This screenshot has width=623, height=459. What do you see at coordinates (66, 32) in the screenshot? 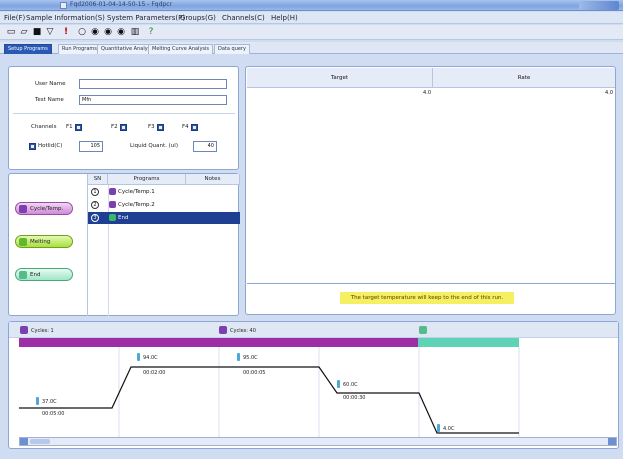
I see `run-icon: !` at bounding box center [66, 32].